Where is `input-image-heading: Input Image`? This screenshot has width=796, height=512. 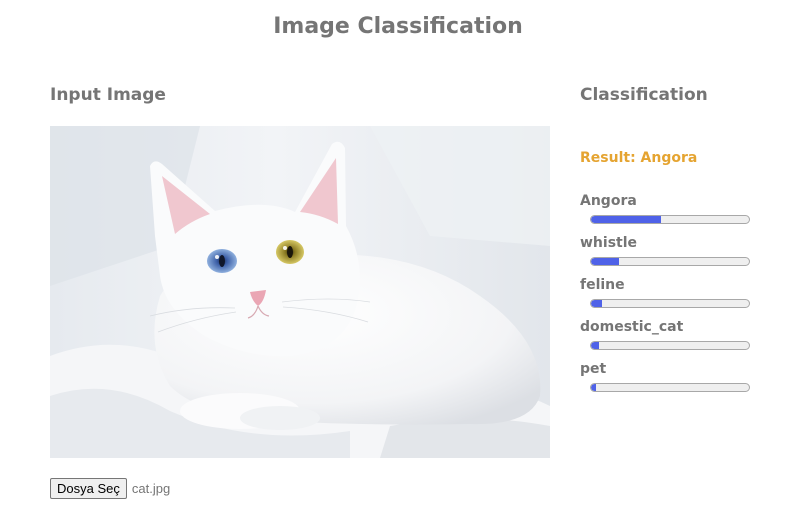 input-image-heading: Input Image is located at coordinates (108, 95).